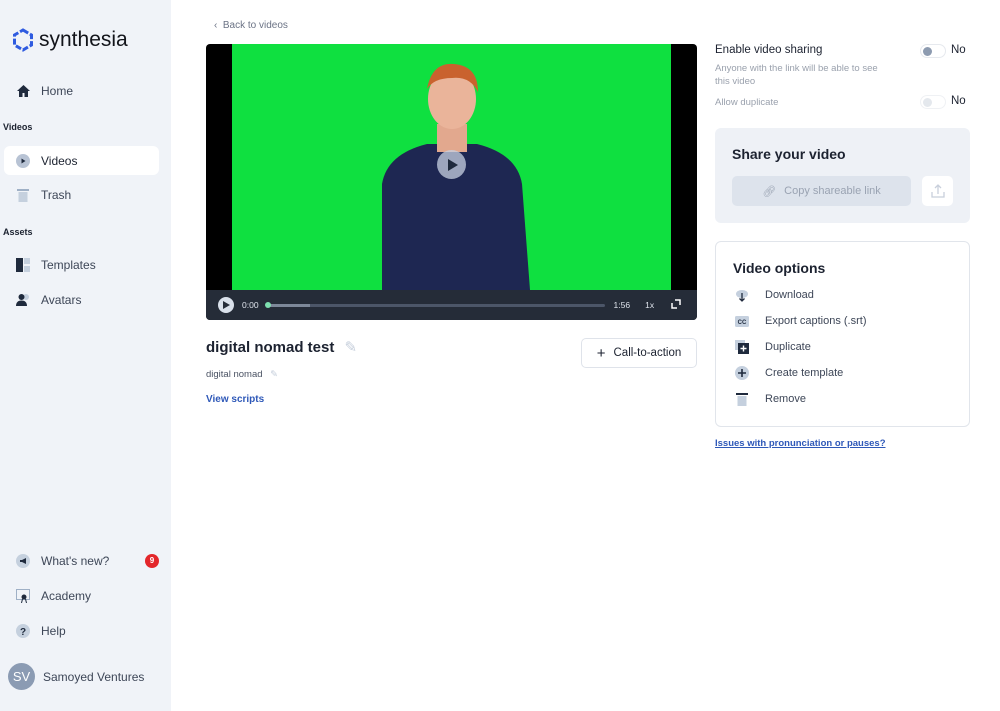 The height and width of the screenshot is (711, 1000). I want to click on help-icon: ?, so click(23, 631).